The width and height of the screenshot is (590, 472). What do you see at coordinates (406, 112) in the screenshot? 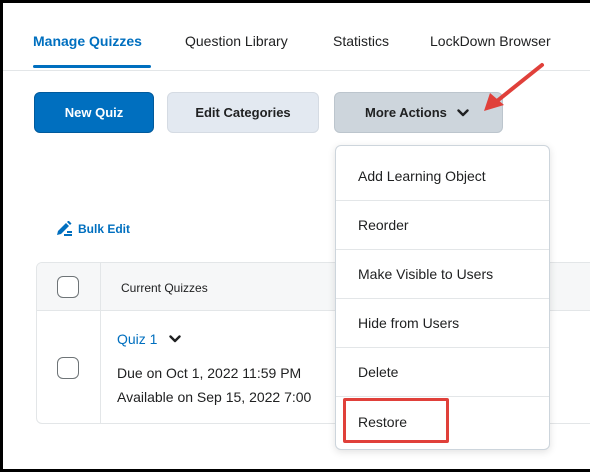
I see `more-actions-label: More Actions` at bounding box center [406, 112].